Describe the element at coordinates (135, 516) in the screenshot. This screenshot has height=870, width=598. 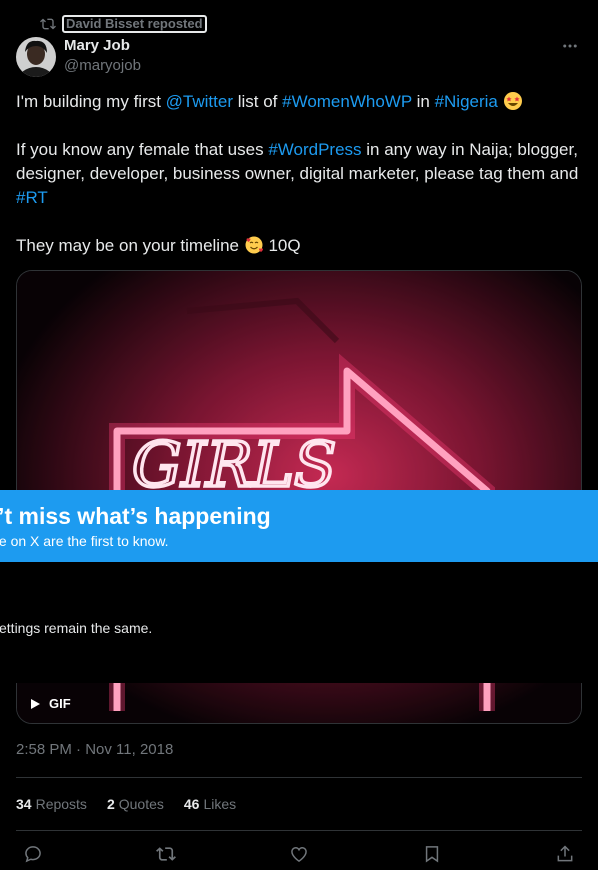
I see `banner-title: n’t miss what’s happening` at that location.